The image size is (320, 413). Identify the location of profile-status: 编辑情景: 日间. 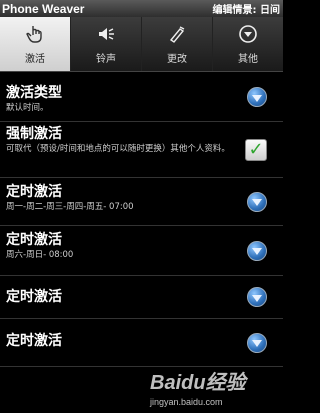
(246, 10).